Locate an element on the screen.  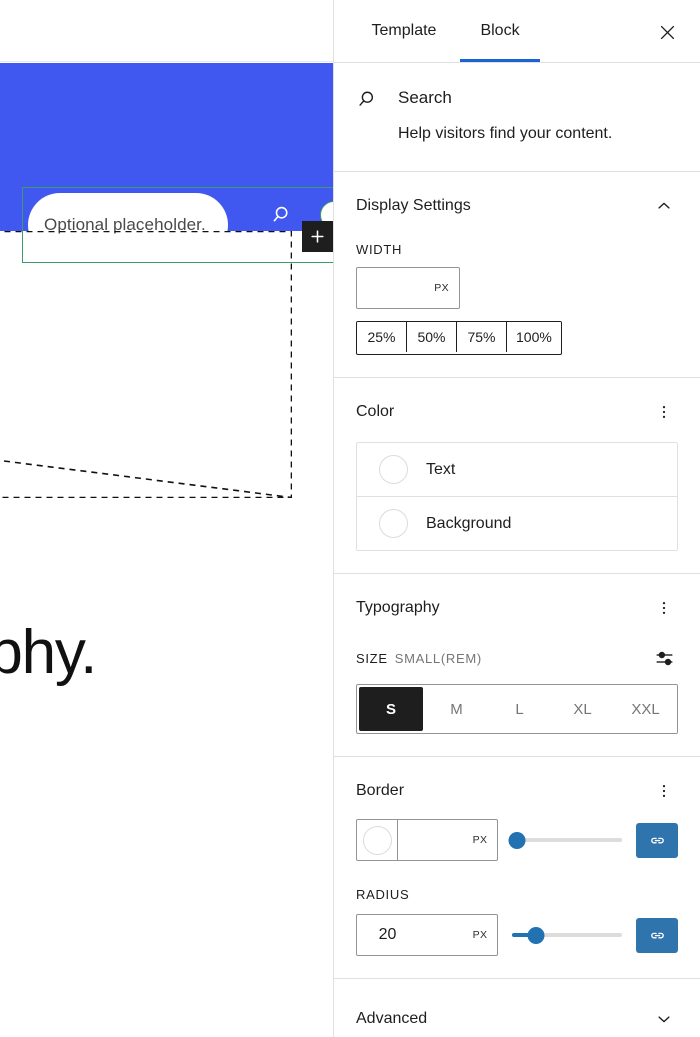
border-width-slider is located at coordinates (565, 840).